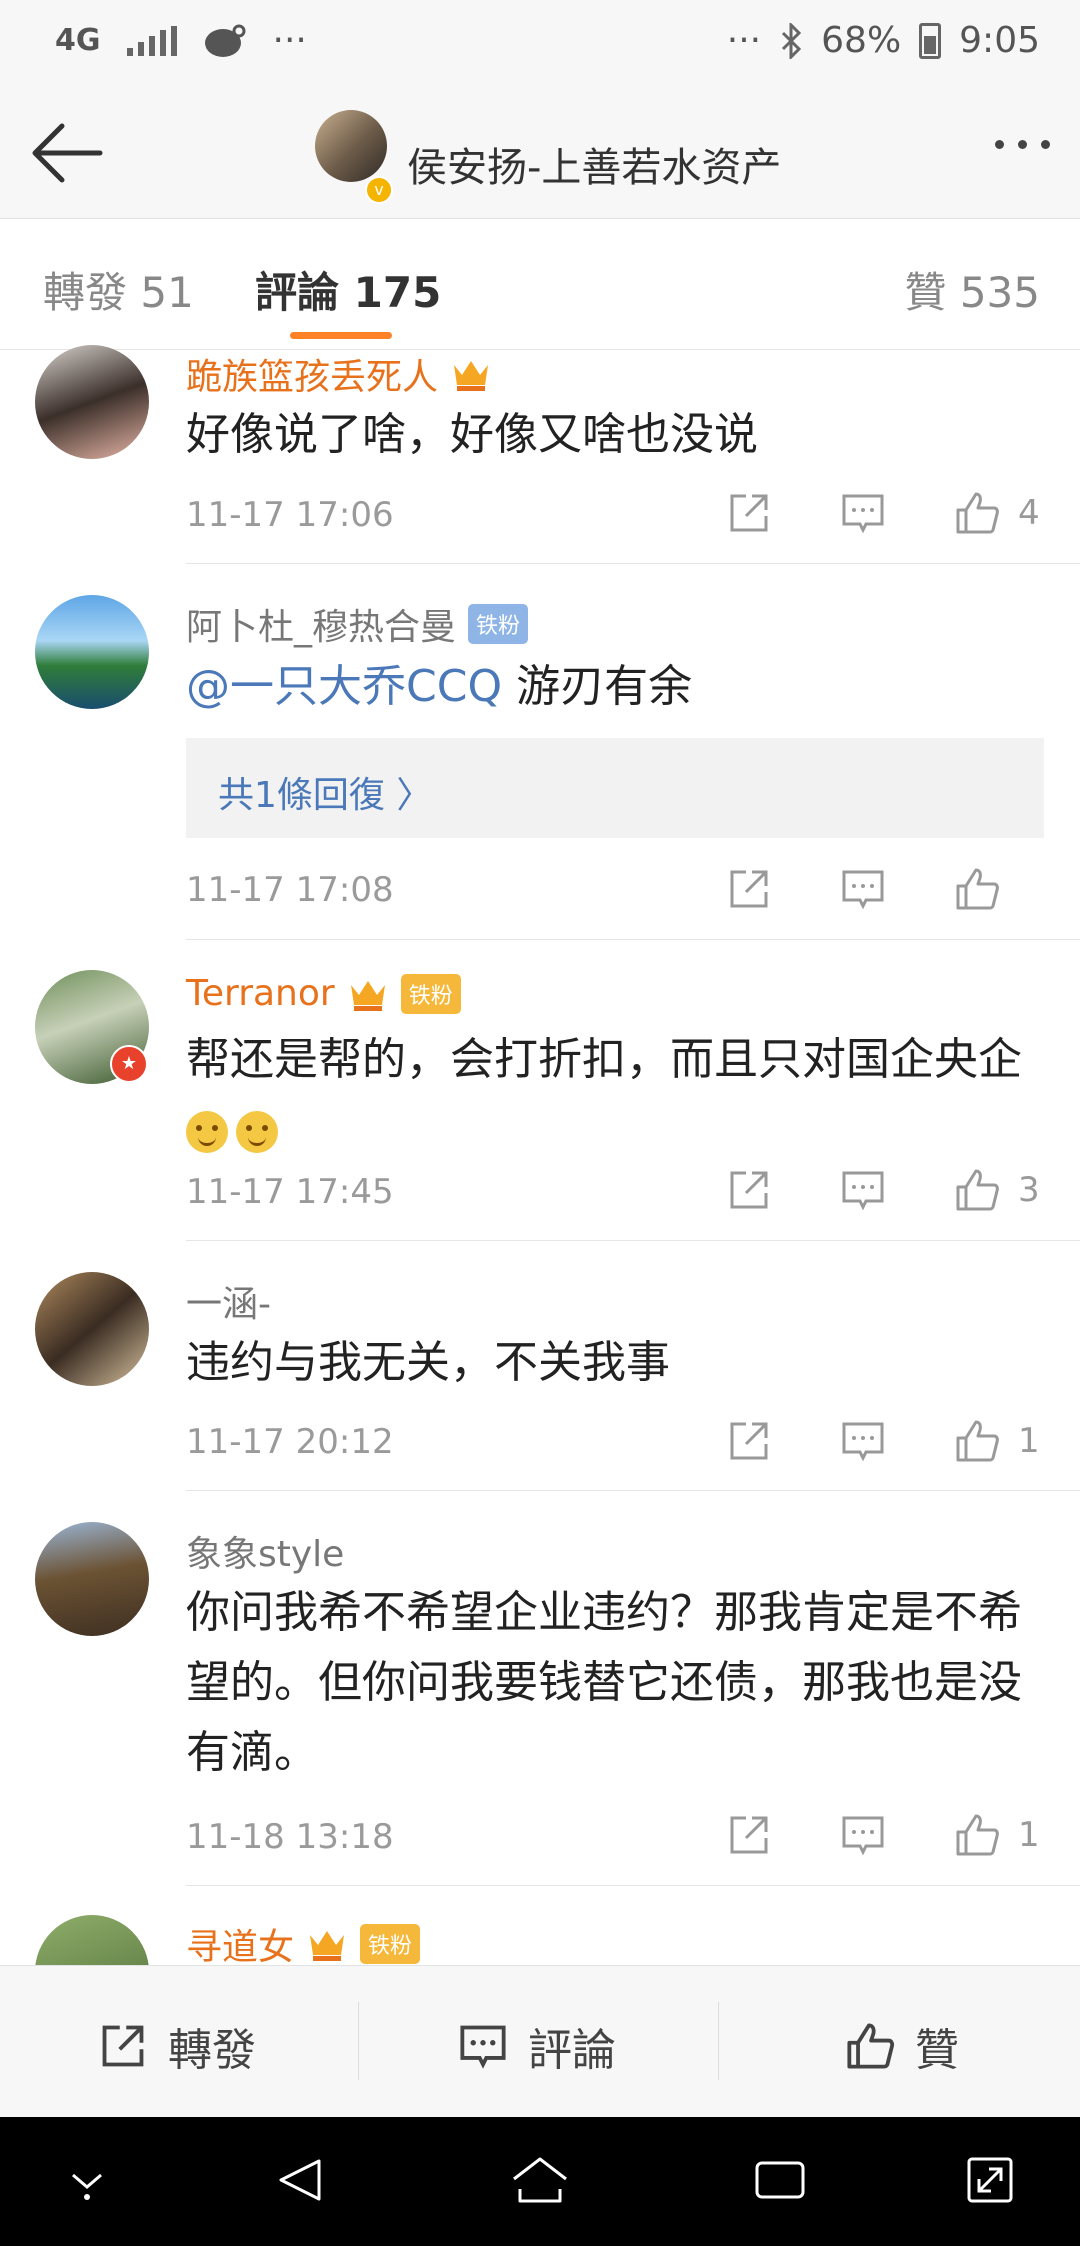 The image size is (1080, 2246). I want to click on system-navigation-bar, so click(540, 2181).